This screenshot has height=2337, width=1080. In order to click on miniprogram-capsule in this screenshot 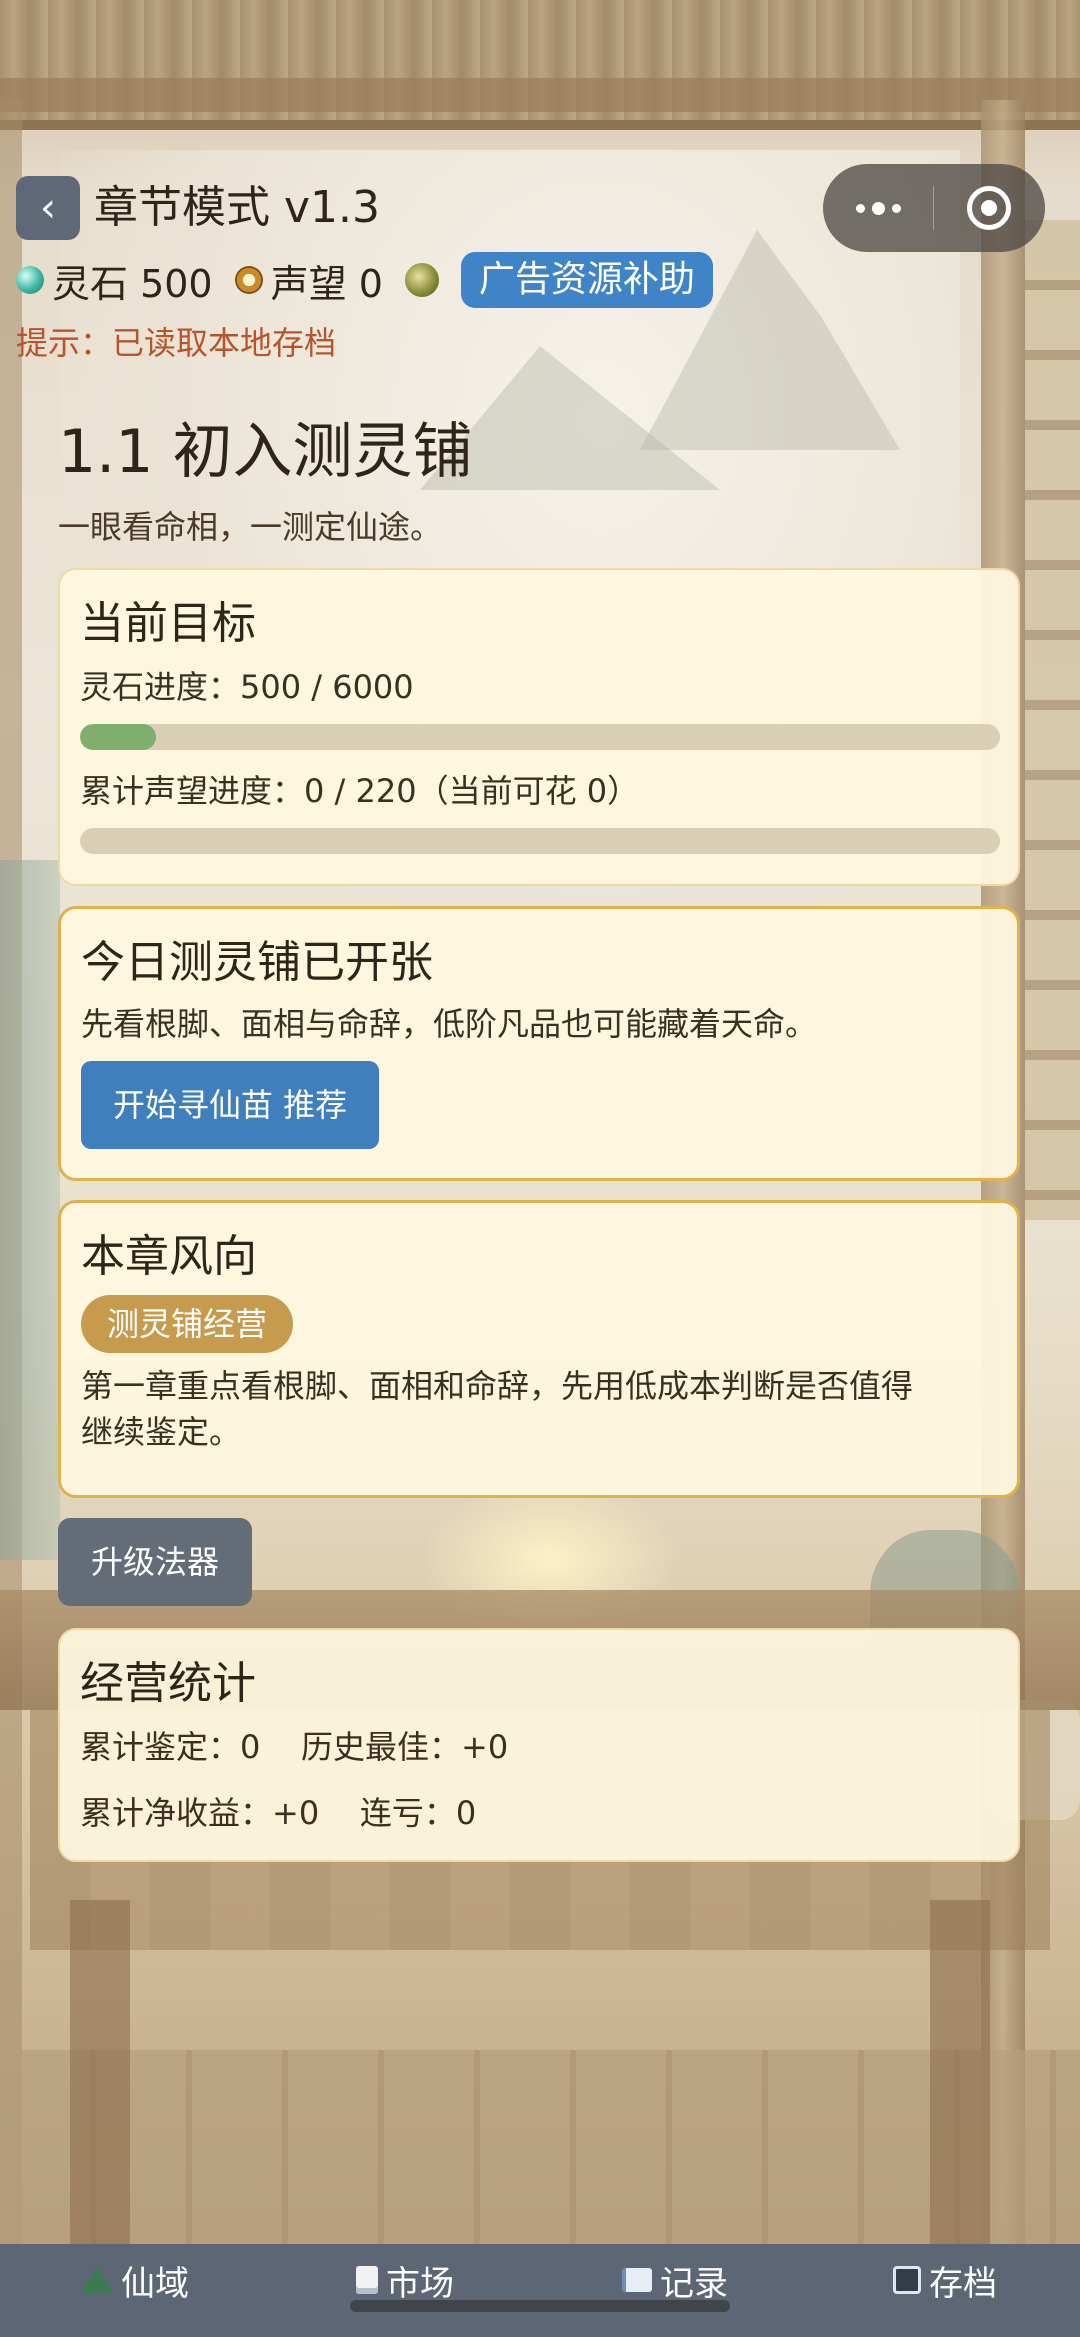, I will do `click(934, 208)`.